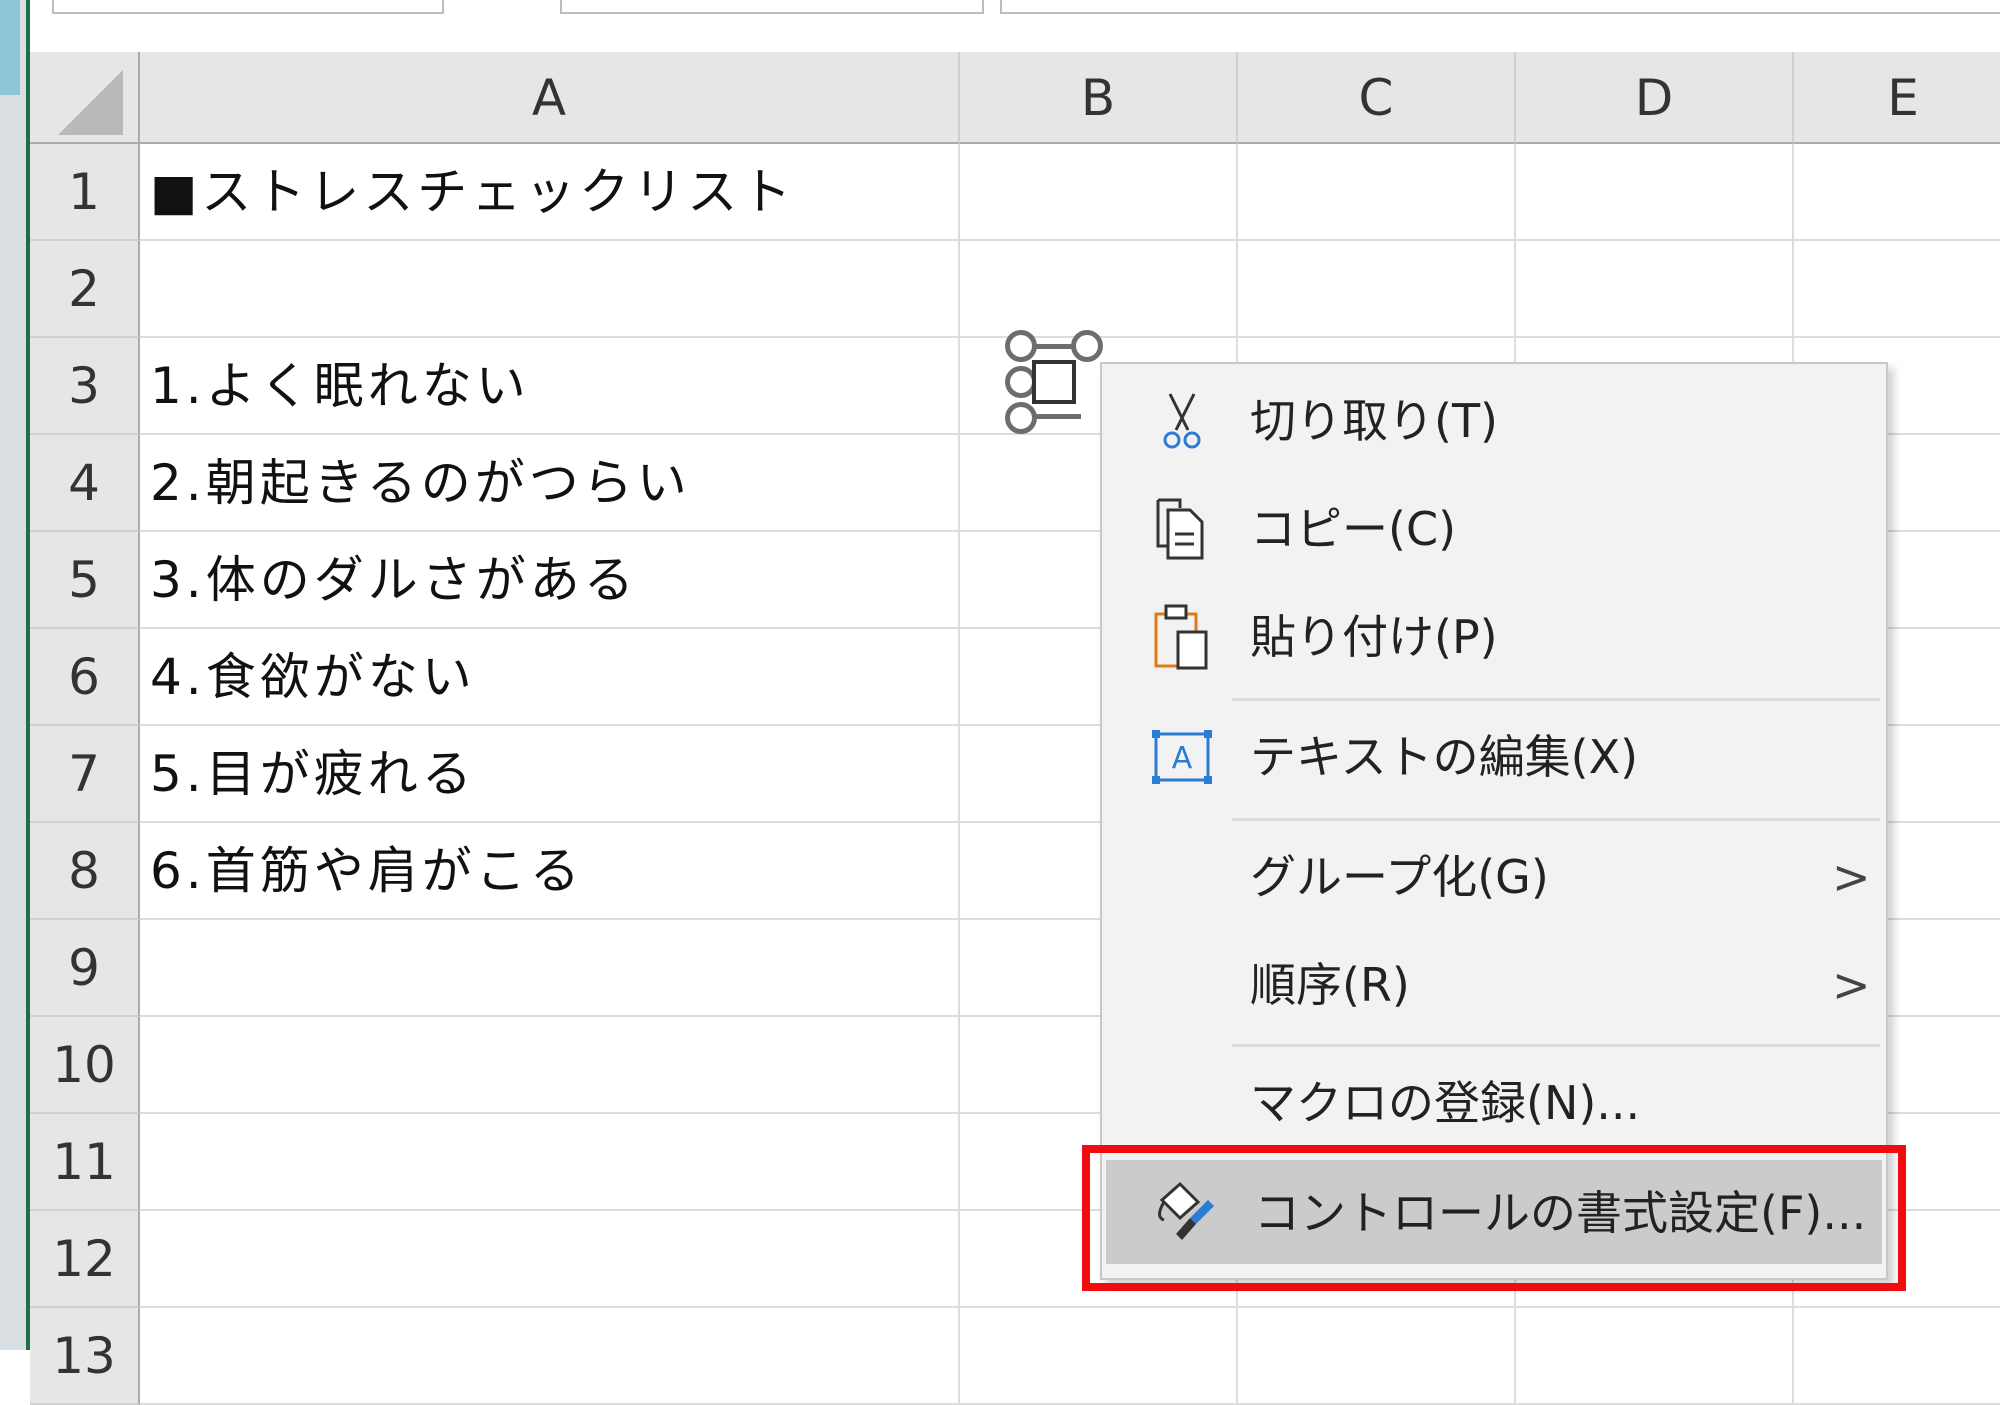 This screenshot has height=1405, width=2000. What do you see at coordinates (1021, 418) in the screenshot?
I see `resize-handle-bottom-left` at bounding box center [1021, 418].